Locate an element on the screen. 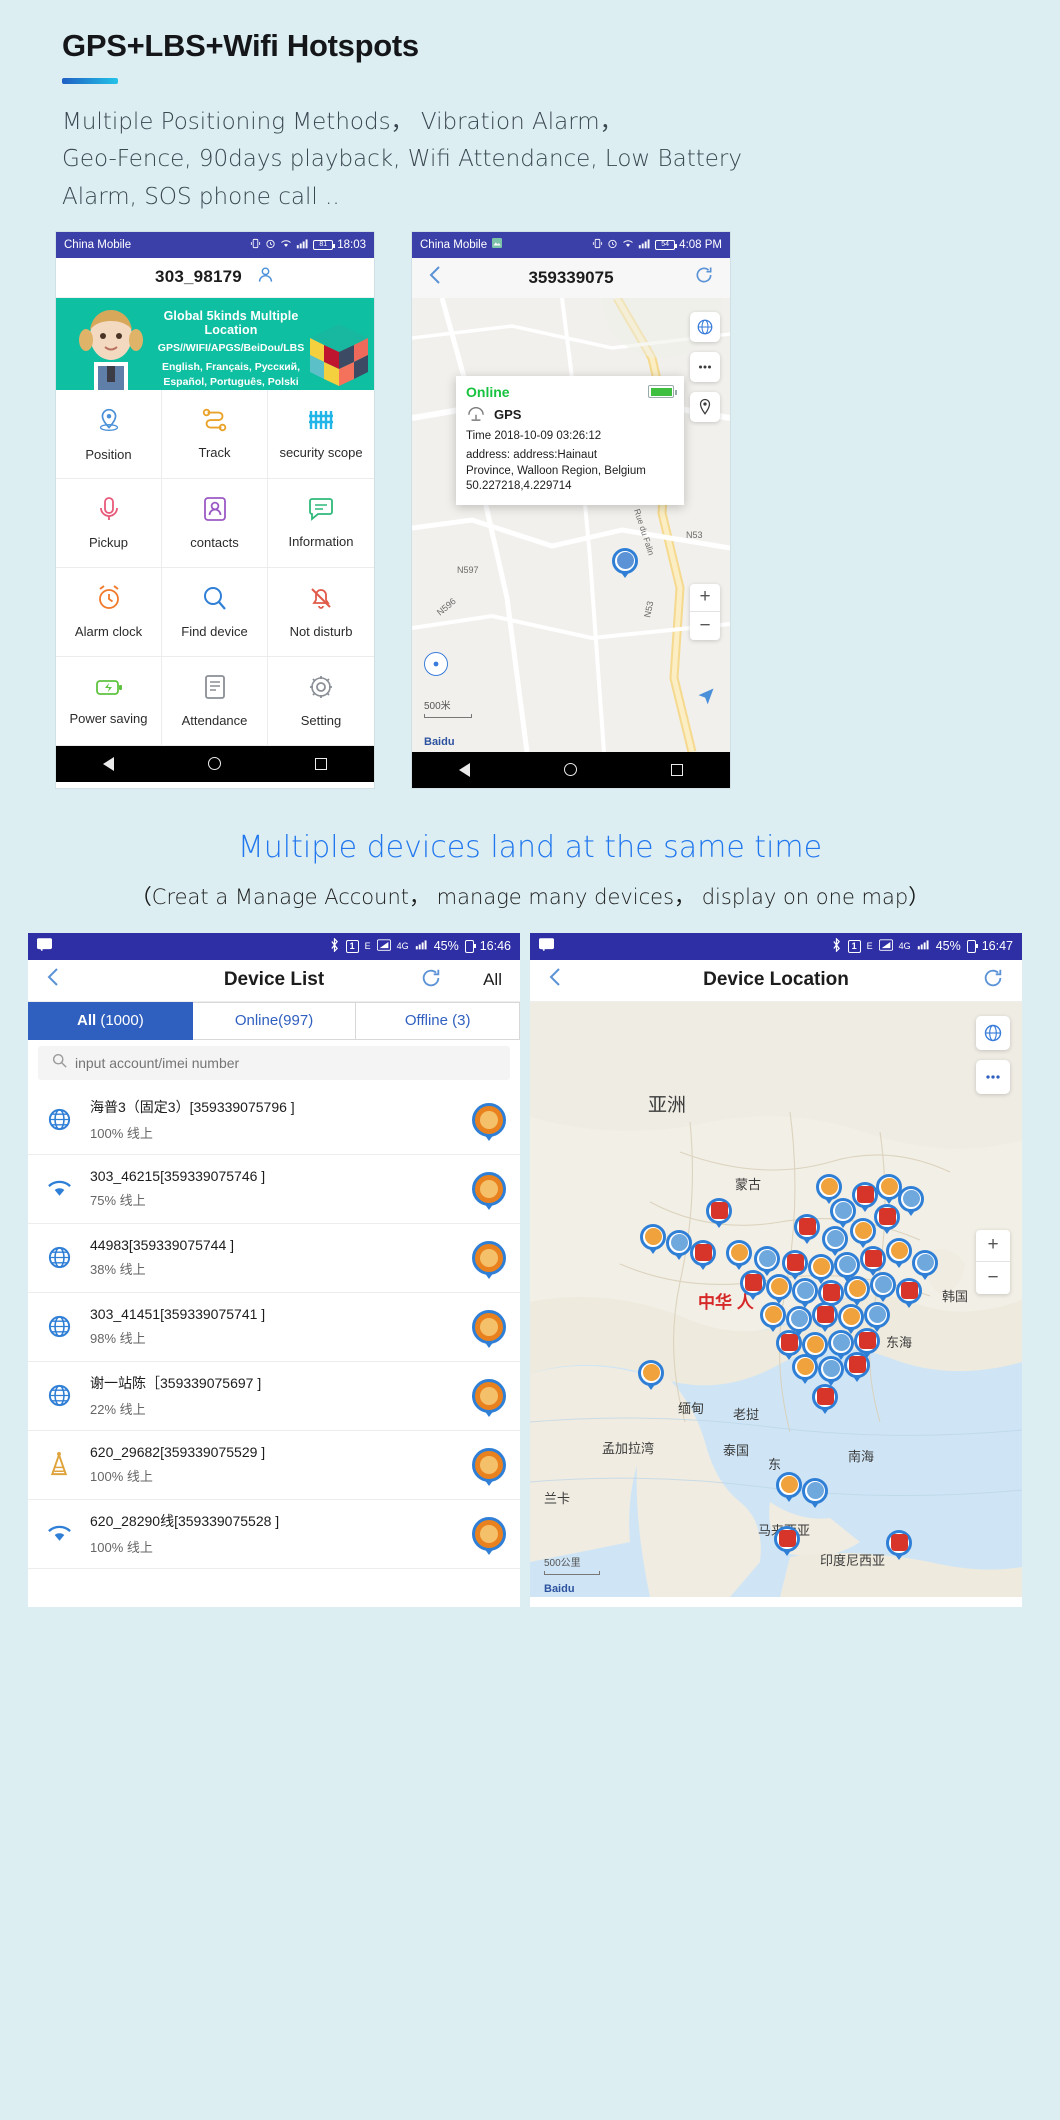 Image resolution: width=1060 pixels, height=2120 pixels. grid-cell-contacts: contacts is located at coordinates (215, 523).